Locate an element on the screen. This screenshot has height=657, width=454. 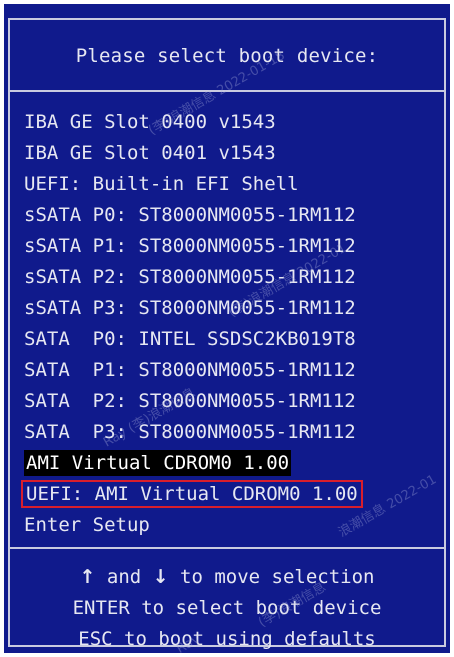
help-line-esc: ESC to boot using defaults is located at coordinates (227, 639).